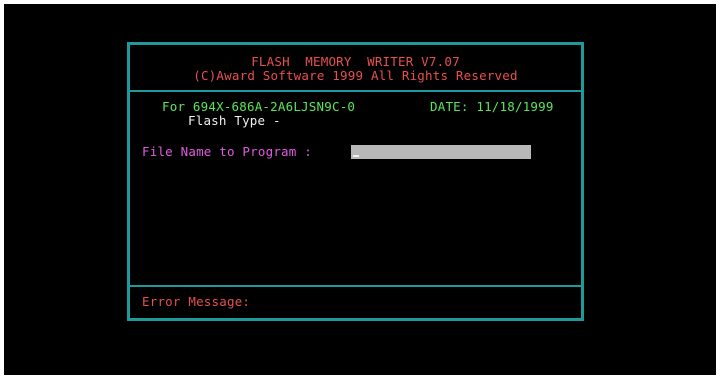 The image size is (720, 379). I want to click on file-name-input, so click(441, 152).